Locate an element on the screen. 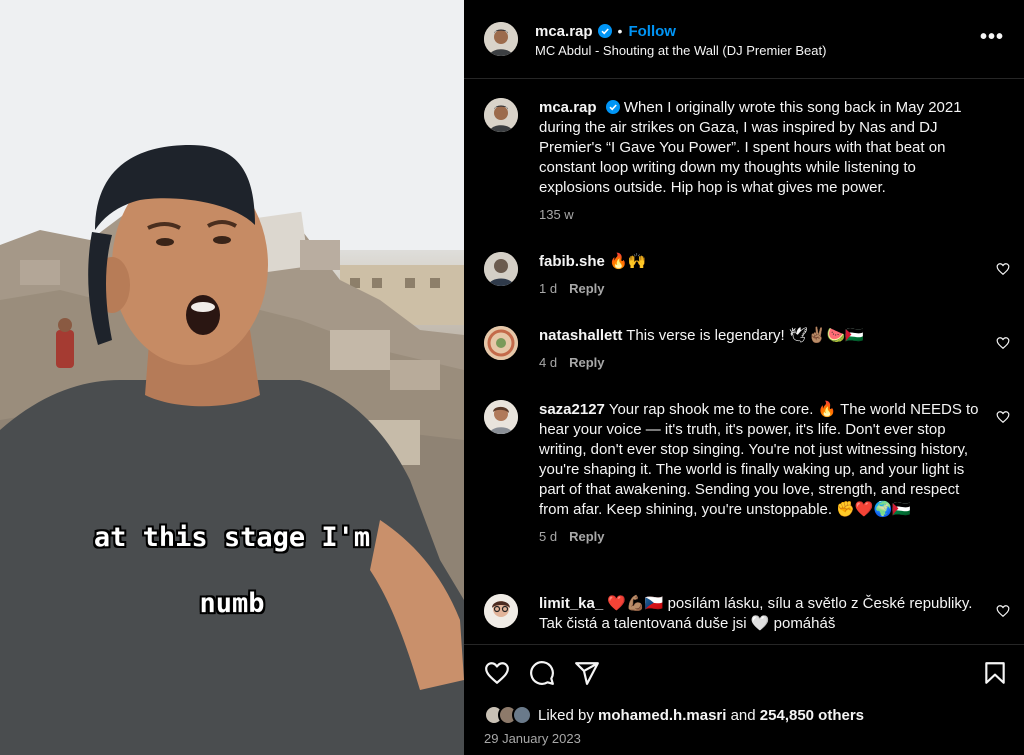  like-heart-icon is located at coordinates (497, 673).